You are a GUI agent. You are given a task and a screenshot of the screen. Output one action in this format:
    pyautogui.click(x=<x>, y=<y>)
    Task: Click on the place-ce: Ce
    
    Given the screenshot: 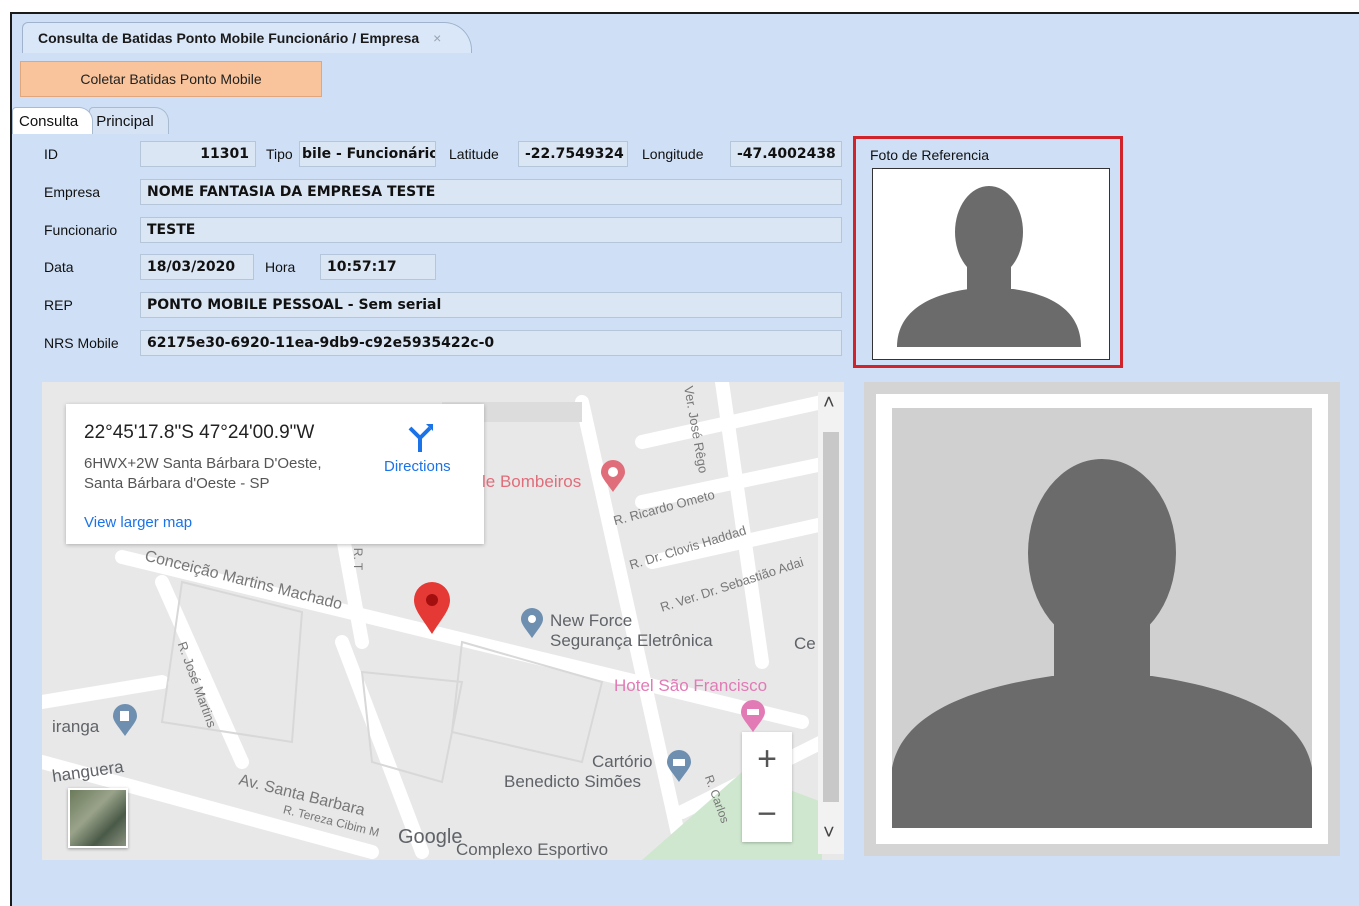 What is the action you would take?
    pyautogui.click(x=805, y=643)
    